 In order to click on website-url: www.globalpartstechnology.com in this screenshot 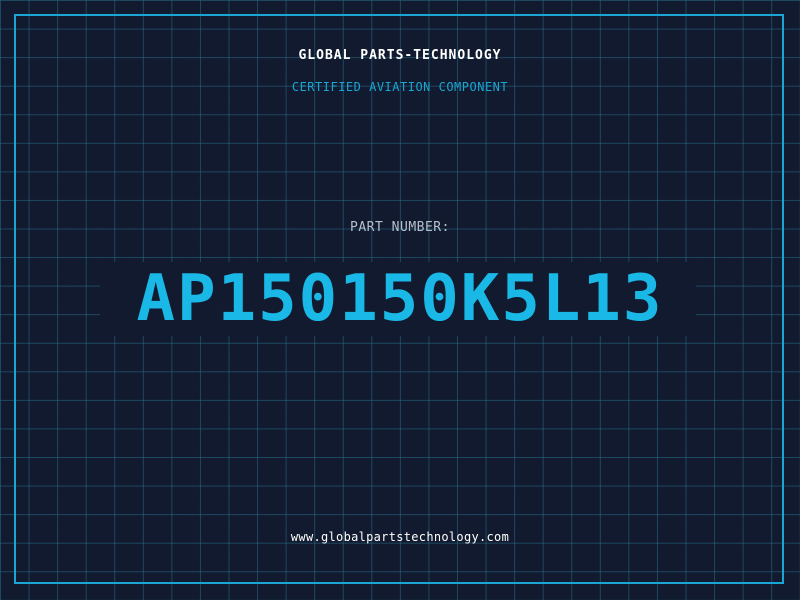, I will do `click(400, 537)`.